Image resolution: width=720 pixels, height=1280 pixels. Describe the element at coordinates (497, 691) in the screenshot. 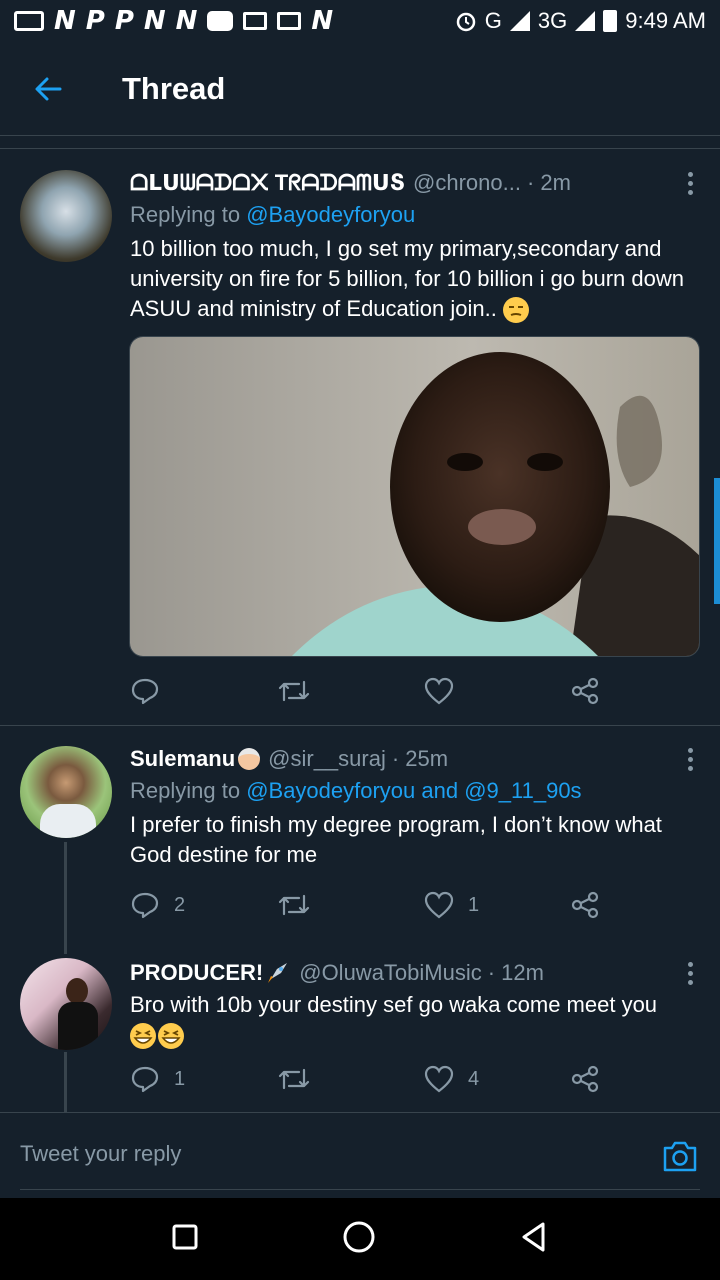

I see `like-button` at that location.